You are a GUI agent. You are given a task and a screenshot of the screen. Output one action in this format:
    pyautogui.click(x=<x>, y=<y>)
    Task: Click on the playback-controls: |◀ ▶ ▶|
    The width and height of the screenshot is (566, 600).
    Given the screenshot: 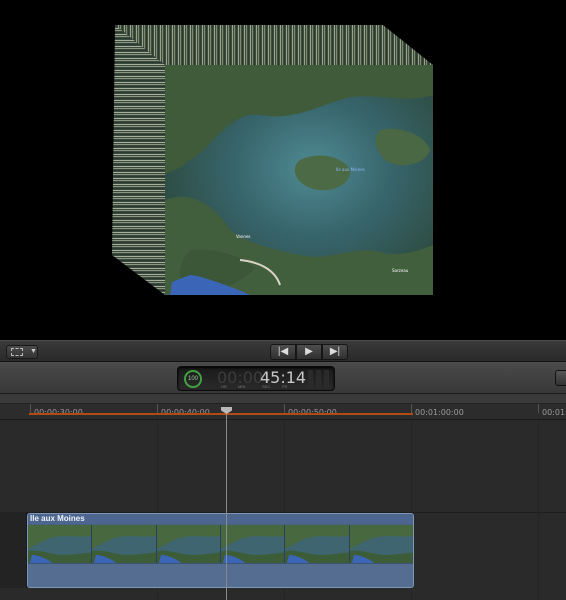 What is the action you would take?
    pyautogui.click(x=309, y=352)
    